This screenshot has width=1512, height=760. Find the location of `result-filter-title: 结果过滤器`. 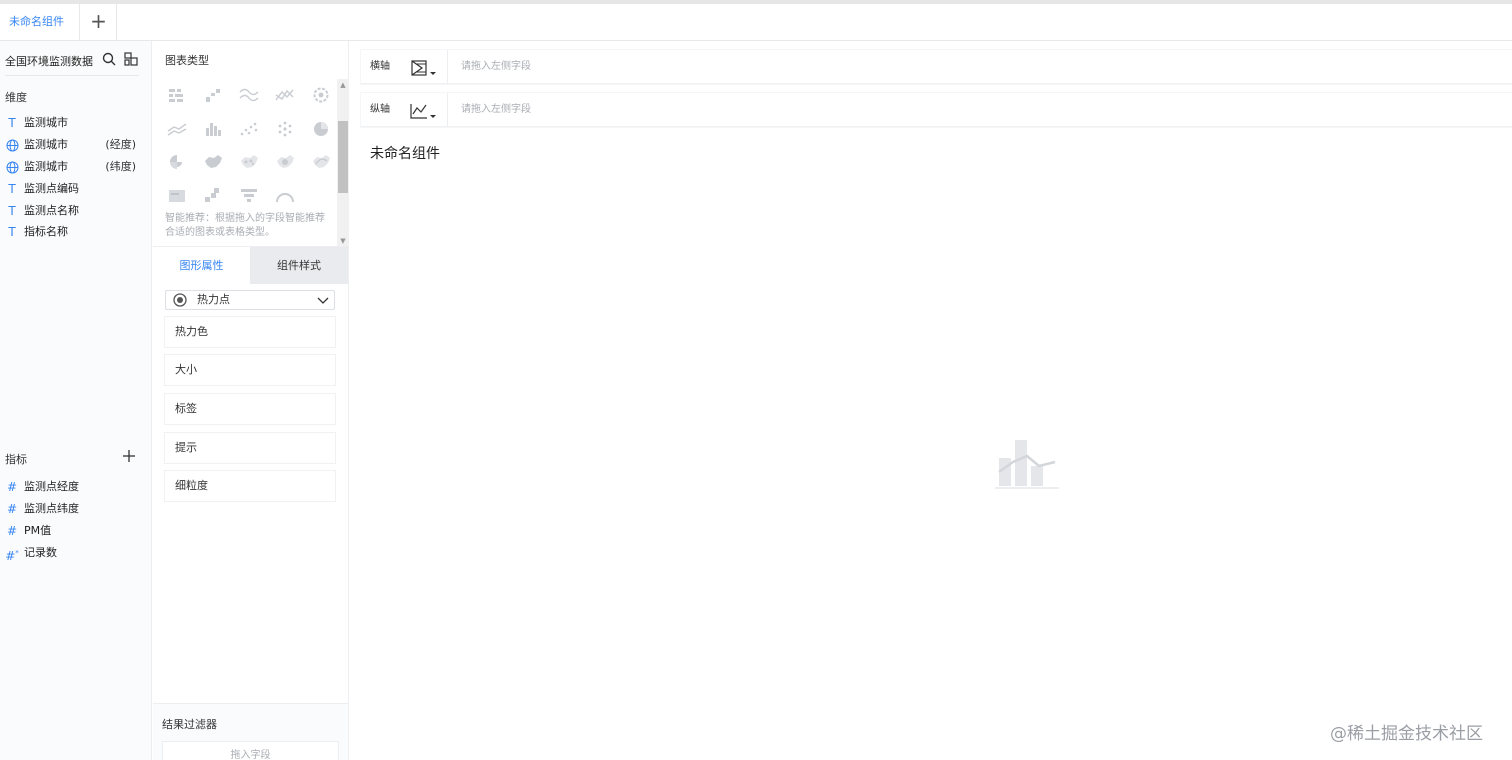

result-filter-title: 结果过滤器 is located at coordinates (189, 724).